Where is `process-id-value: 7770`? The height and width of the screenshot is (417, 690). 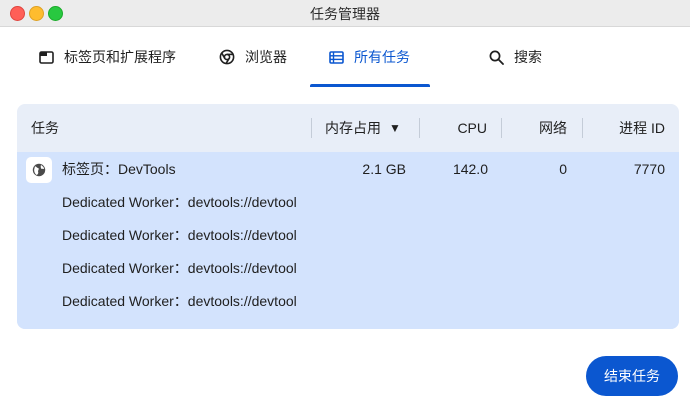
process-id-value: 7770 is located at coordinates (649, 168).